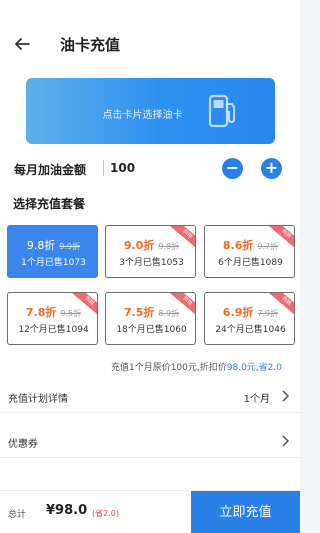  I want to click on package-section-title: 选择充值套餐, so click(49, 204).